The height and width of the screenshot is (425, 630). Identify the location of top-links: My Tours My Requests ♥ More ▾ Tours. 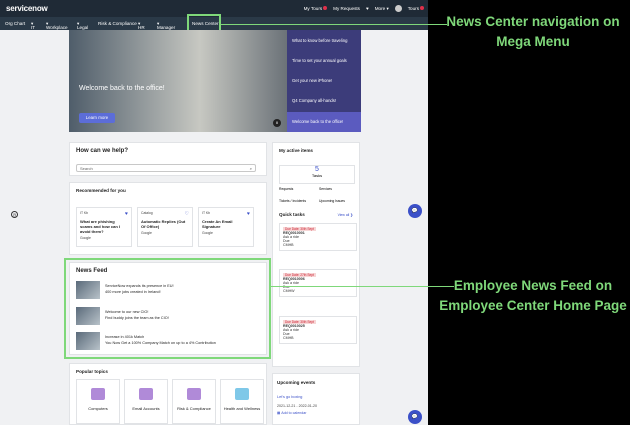
(364, 8).